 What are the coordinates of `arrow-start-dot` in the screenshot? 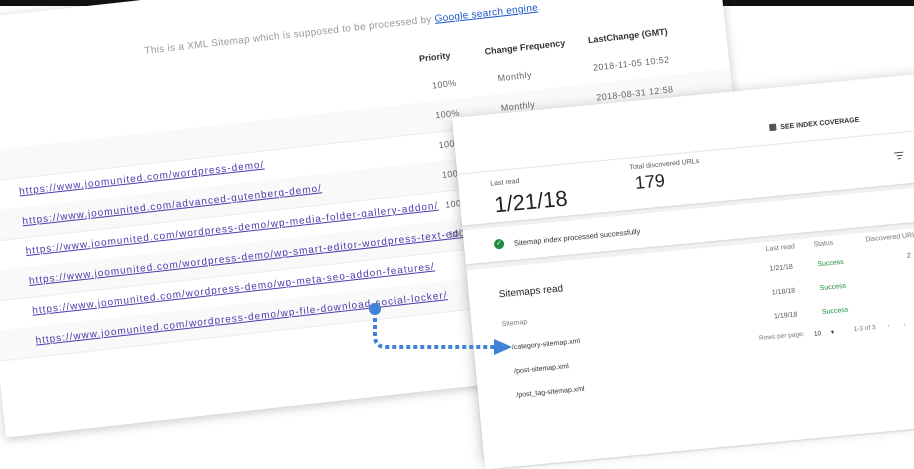 It's located at (375, 309).